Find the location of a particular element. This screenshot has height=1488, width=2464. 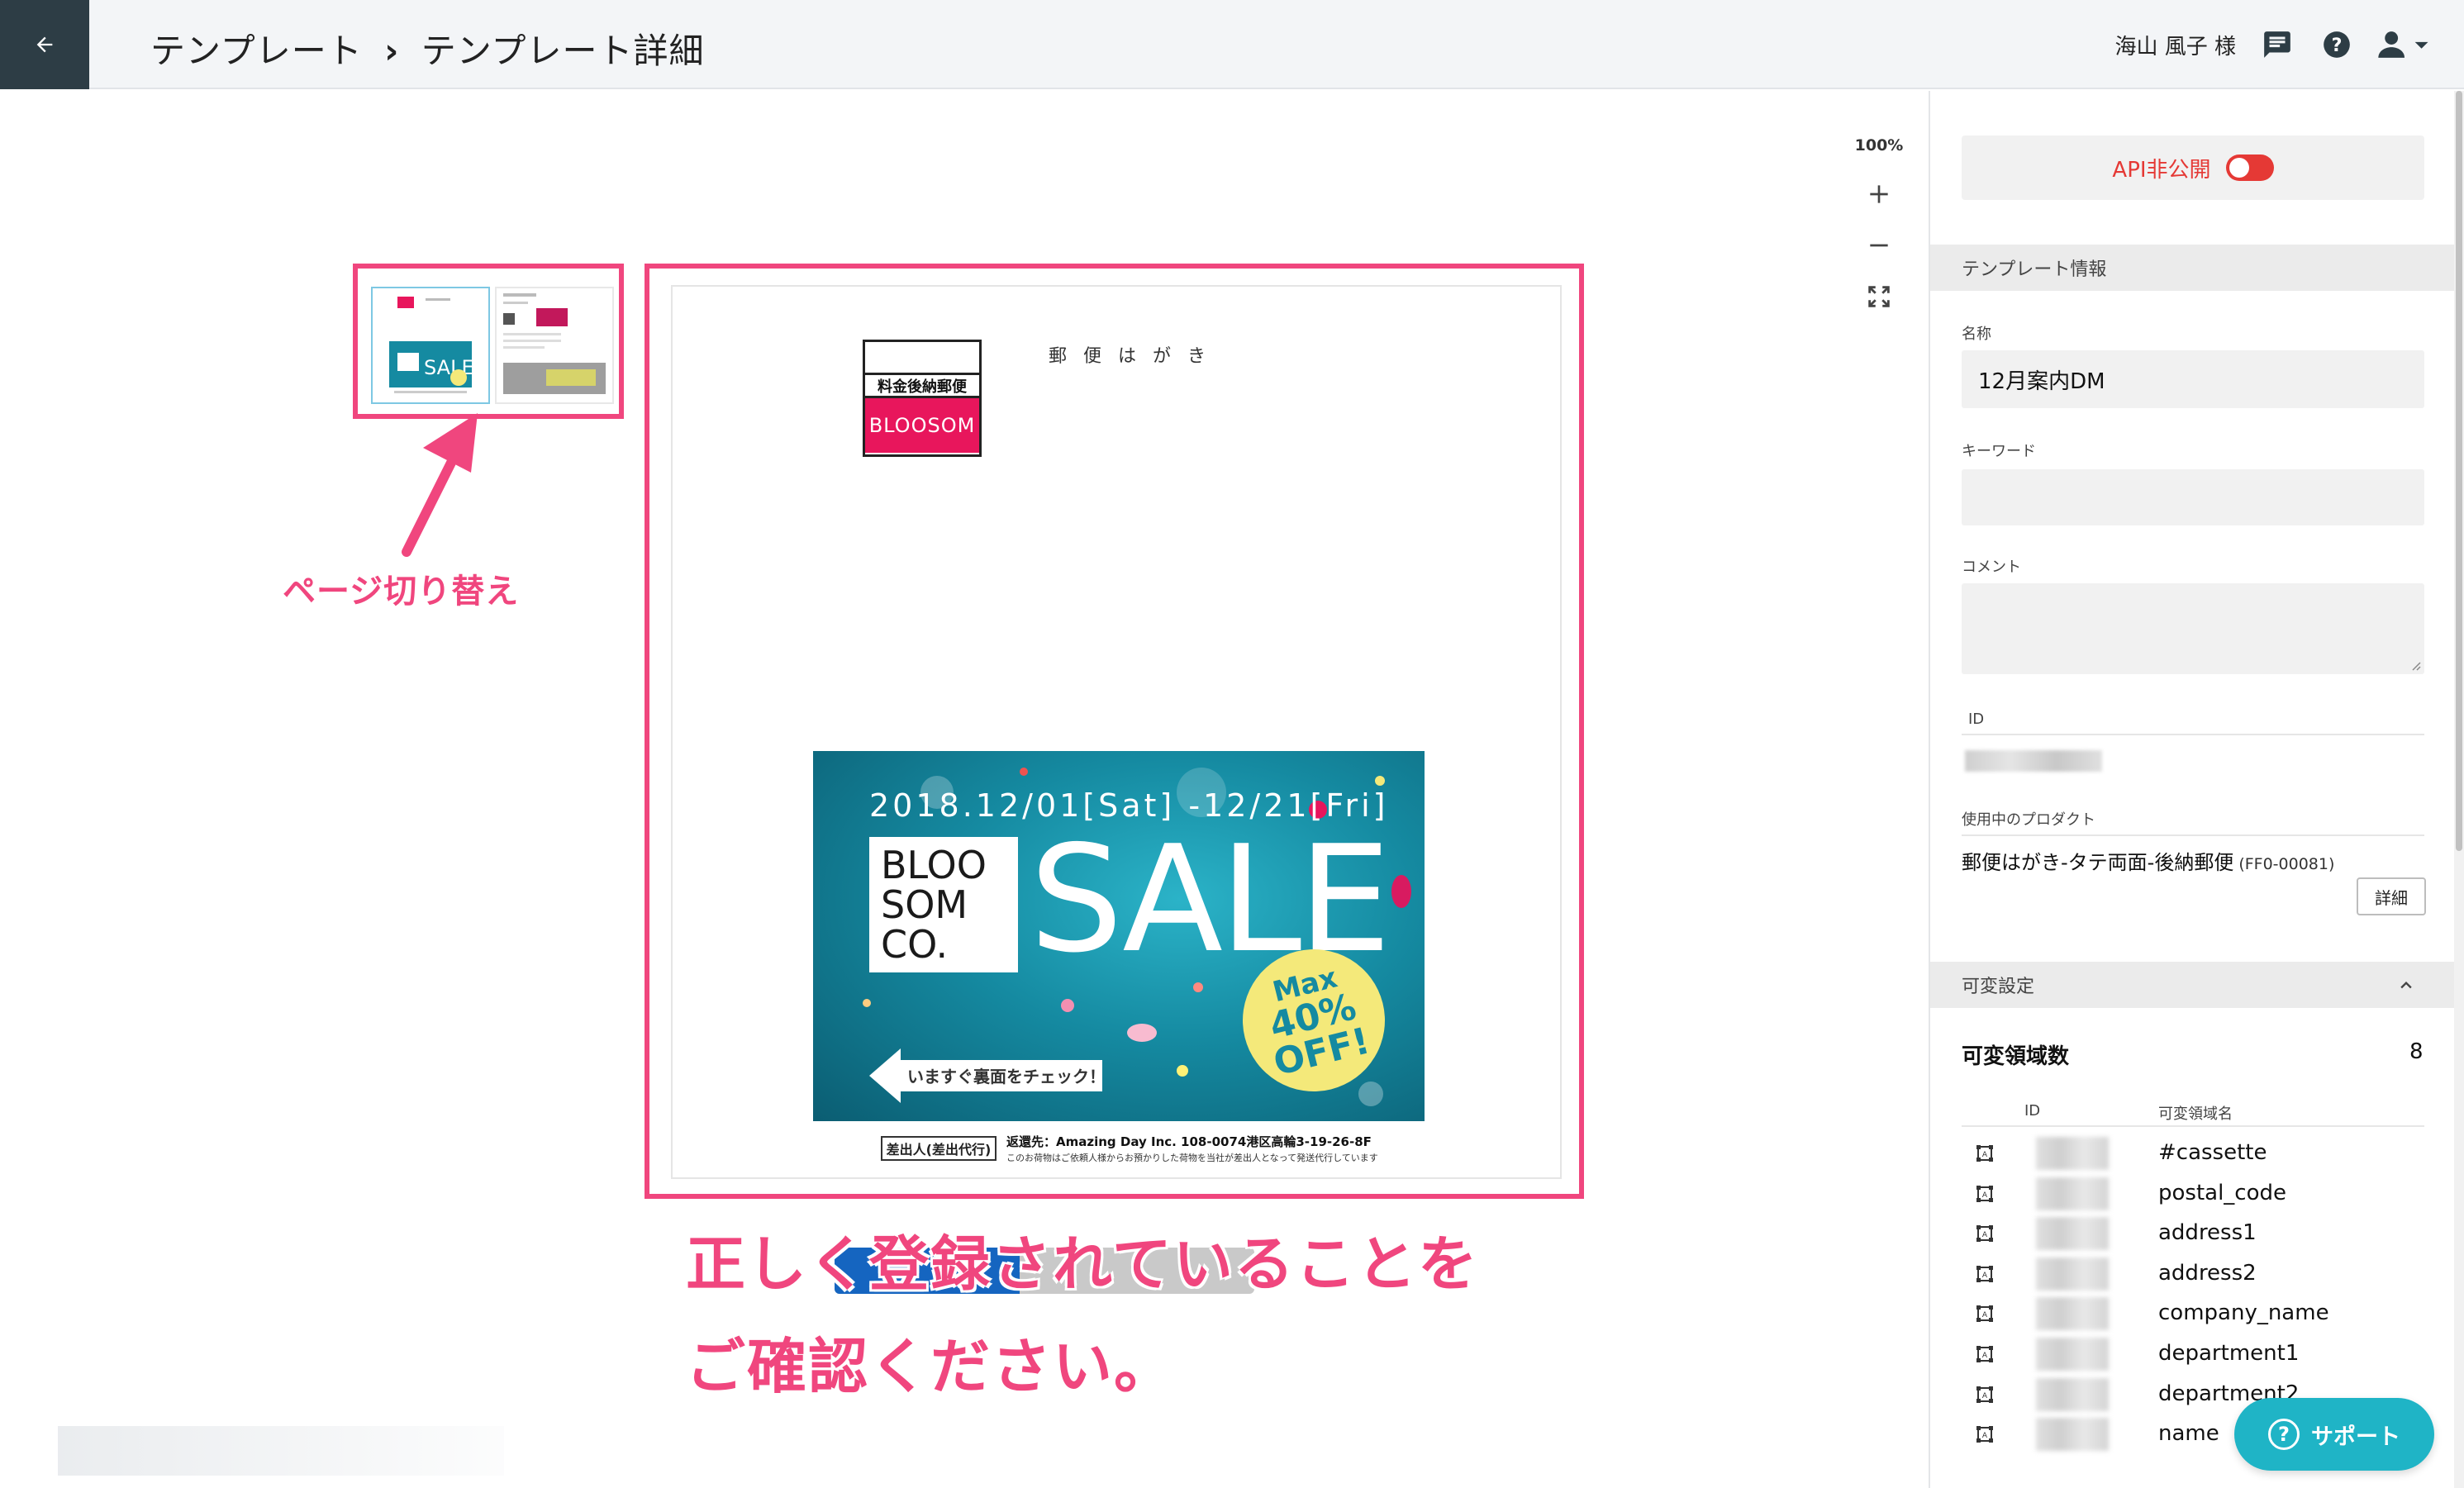

help-circle-icon: ? is located at coordinates (2284, 1434).